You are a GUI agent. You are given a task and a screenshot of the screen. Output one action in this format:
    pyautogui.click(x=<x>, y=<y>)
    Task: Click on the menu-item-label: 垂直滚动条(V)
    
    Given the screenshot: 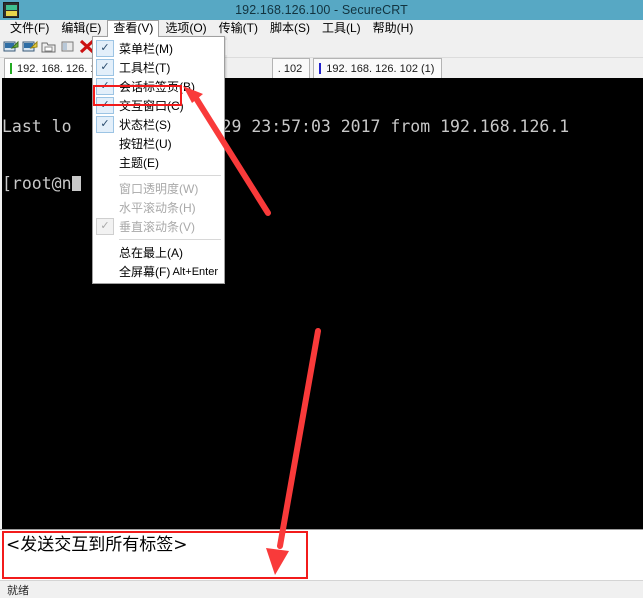 What is the action you would take?
    pyautogui.click(x=157, y=227)
    